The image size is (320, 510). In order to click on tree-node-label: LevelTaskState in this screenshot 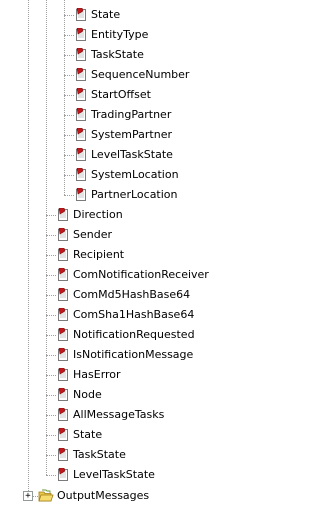, I will do `click(114, 474)`.